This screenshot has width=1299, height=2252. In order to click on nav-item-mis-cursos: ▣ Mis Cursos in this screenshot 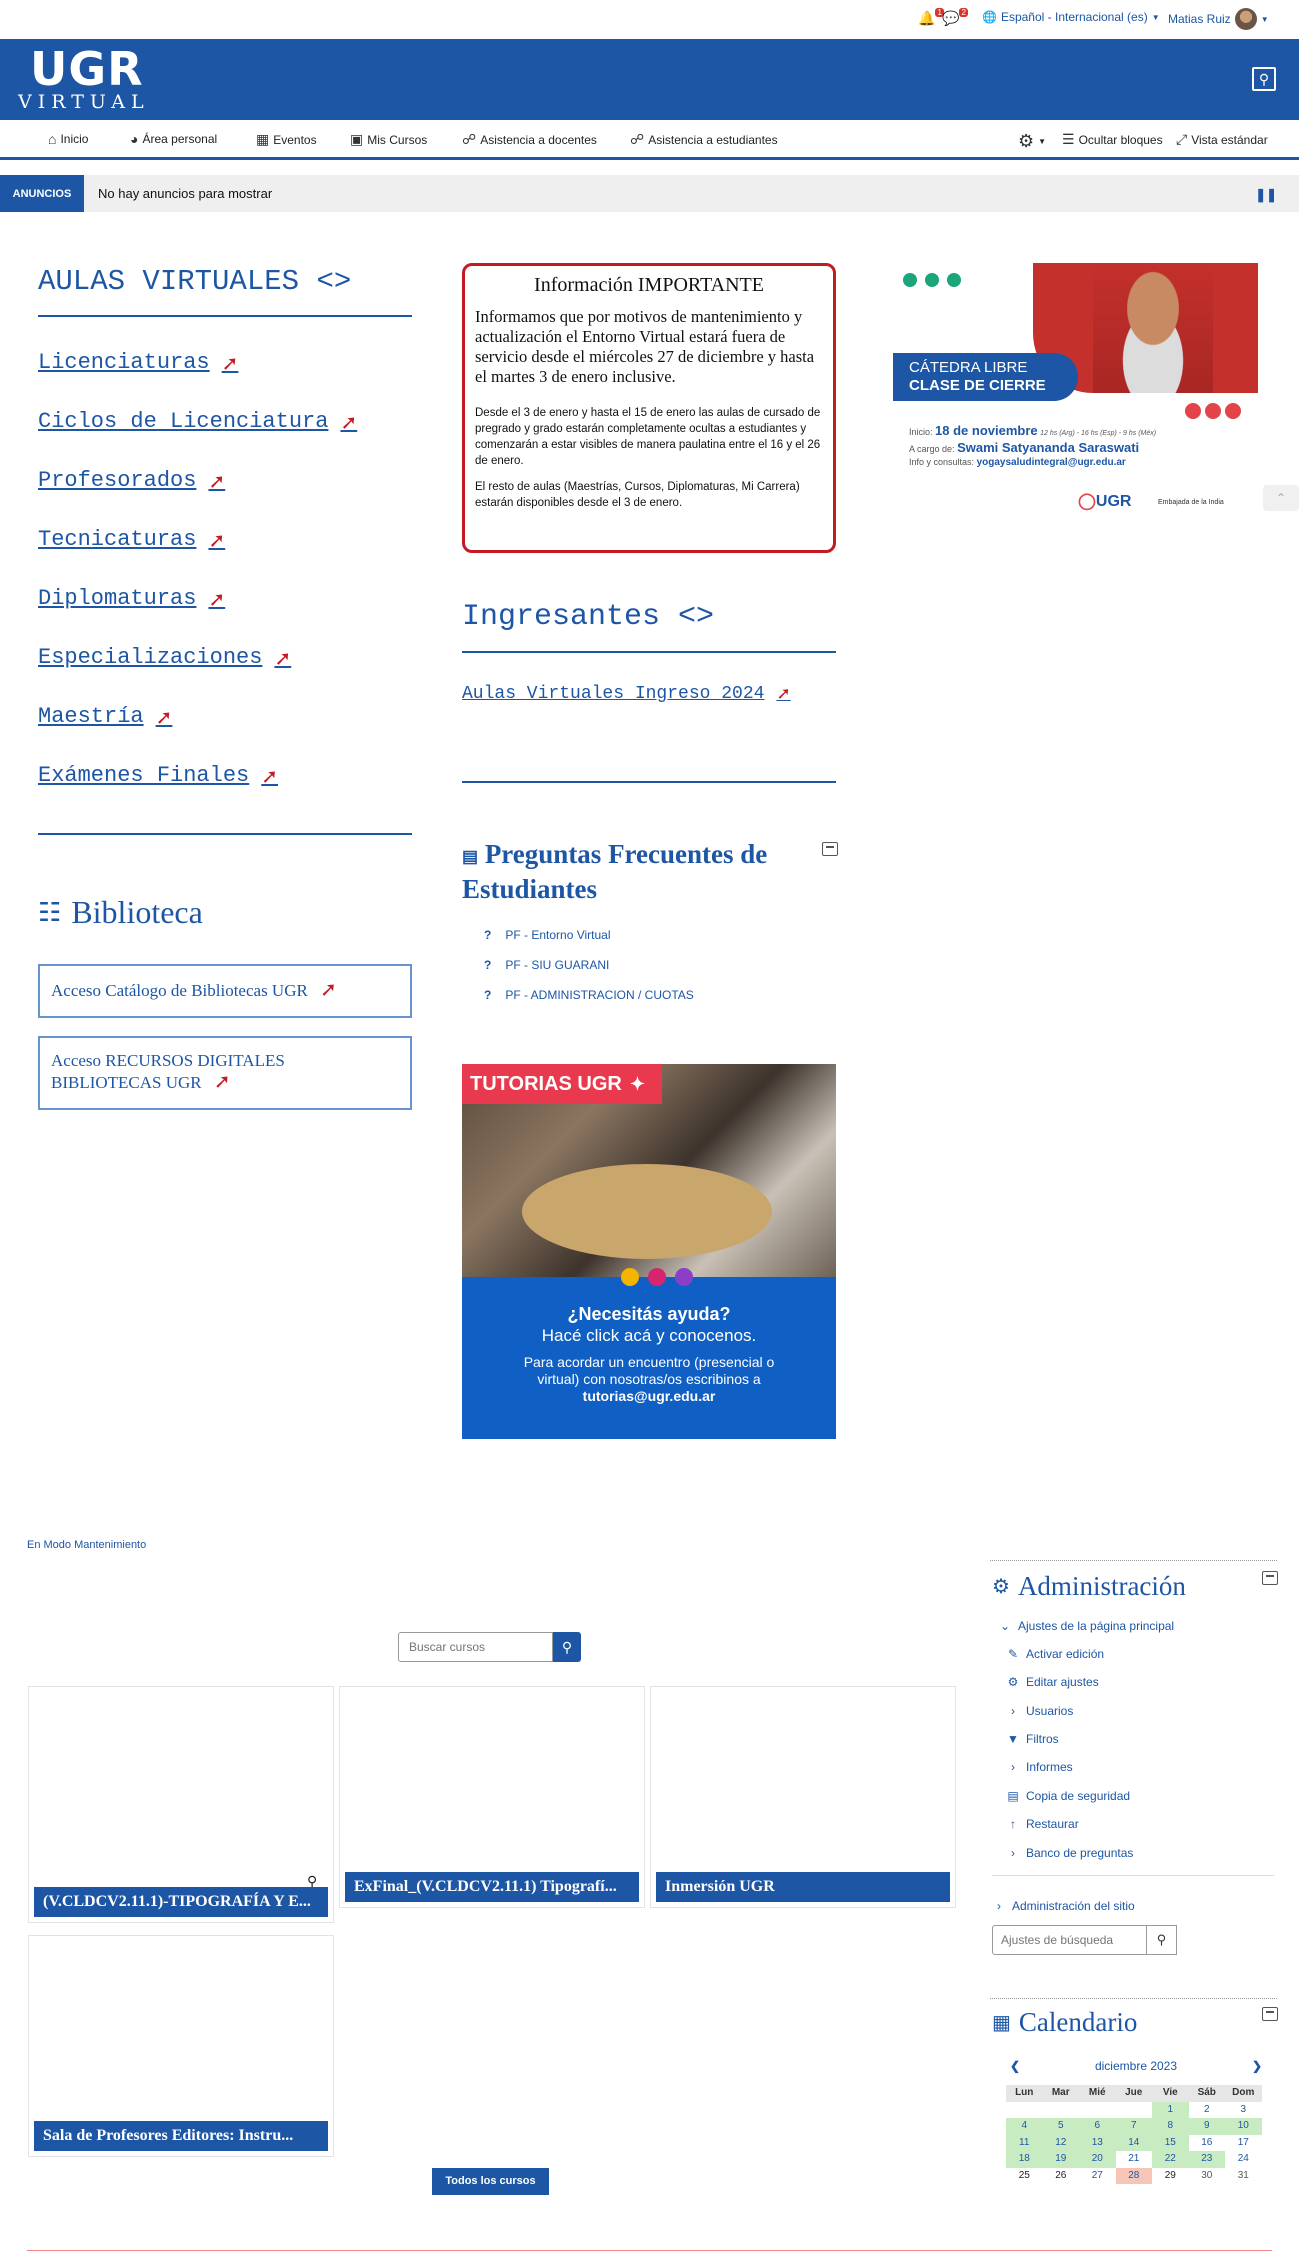, I will do `click(388, 139)`.